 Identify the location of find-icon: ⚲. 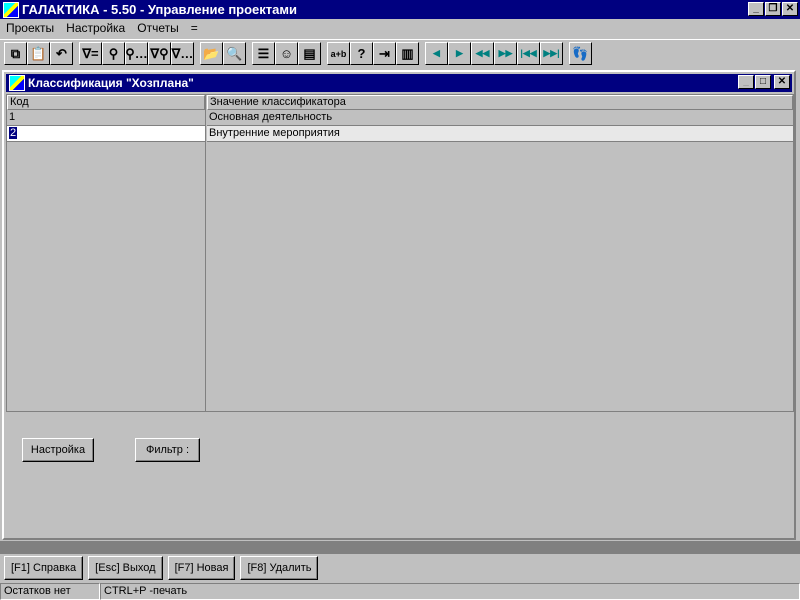
(113, 53).